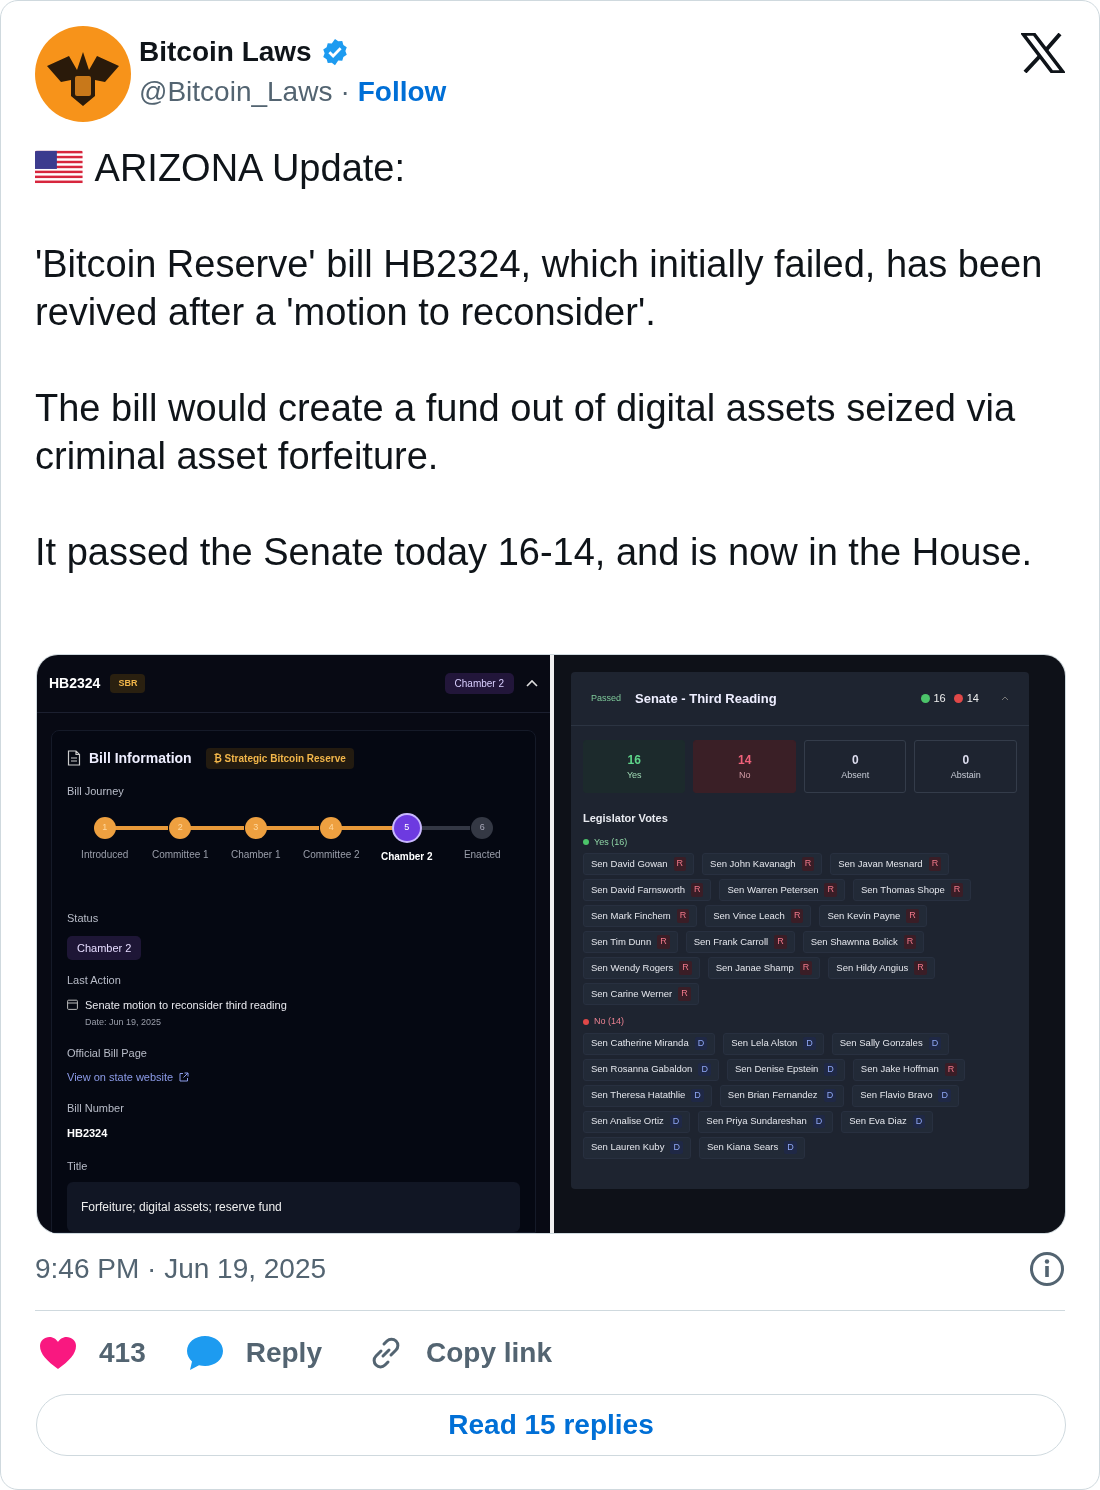 The height and width of the screenshot is (1490, 1100). What do you see at coordinates (107, 1053) in the screenshot?
I see `field-label: Official Bill Page` at bounding box center [107, 1053].